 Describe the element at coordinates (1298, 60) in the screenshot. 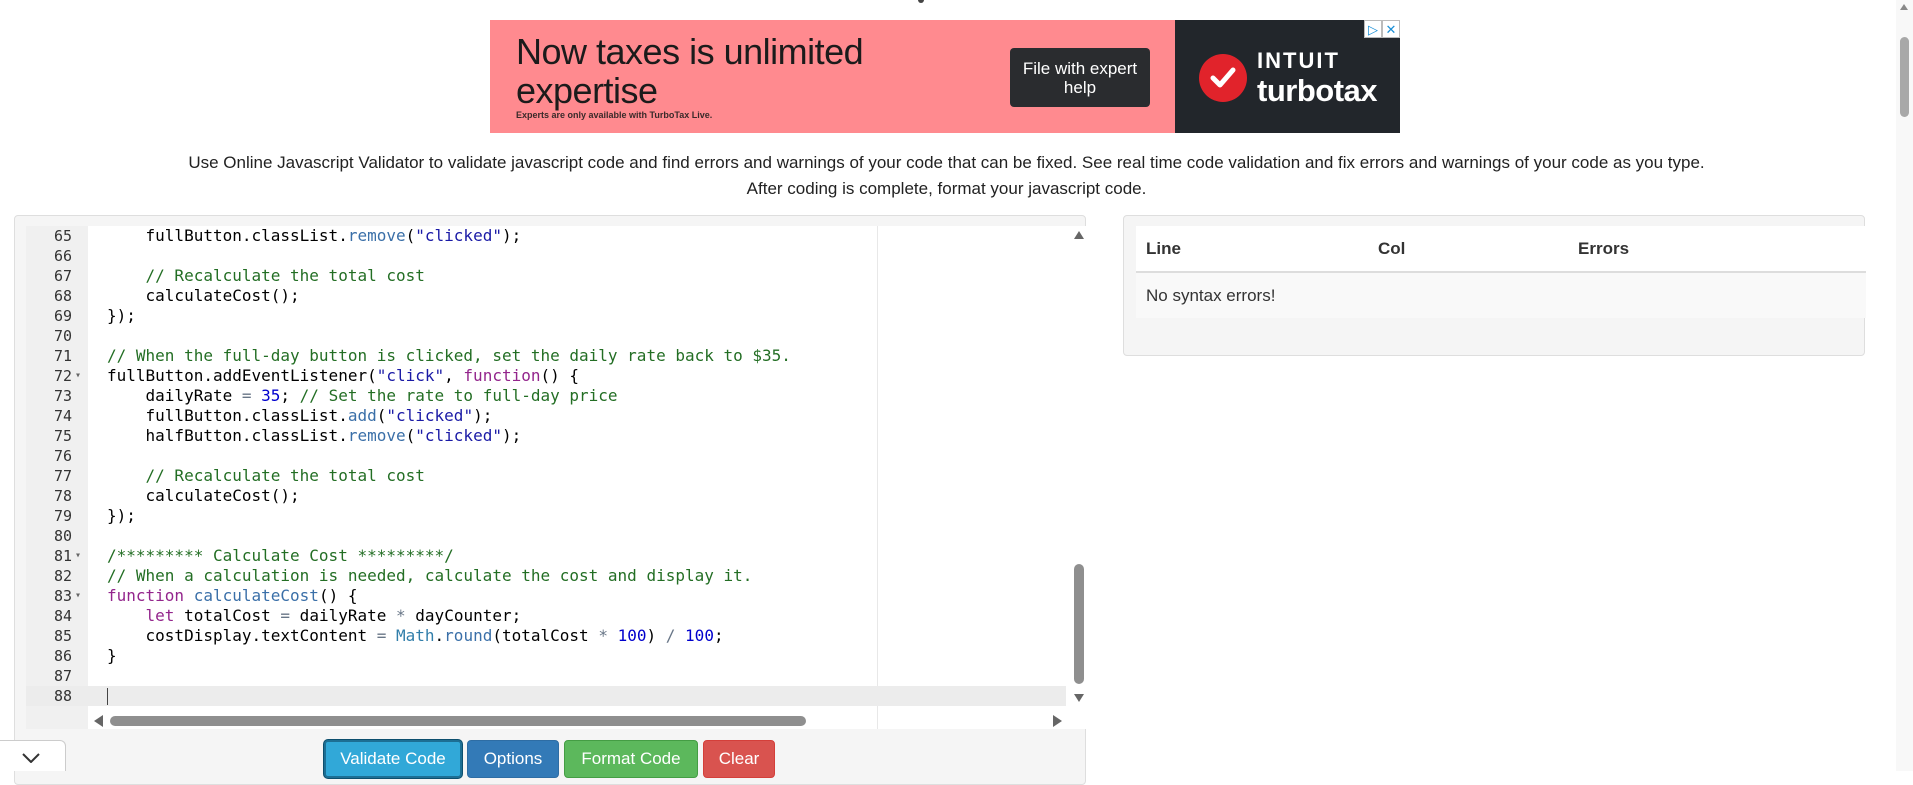

I see `ad-brand-intuit: INTUIT` at that location.